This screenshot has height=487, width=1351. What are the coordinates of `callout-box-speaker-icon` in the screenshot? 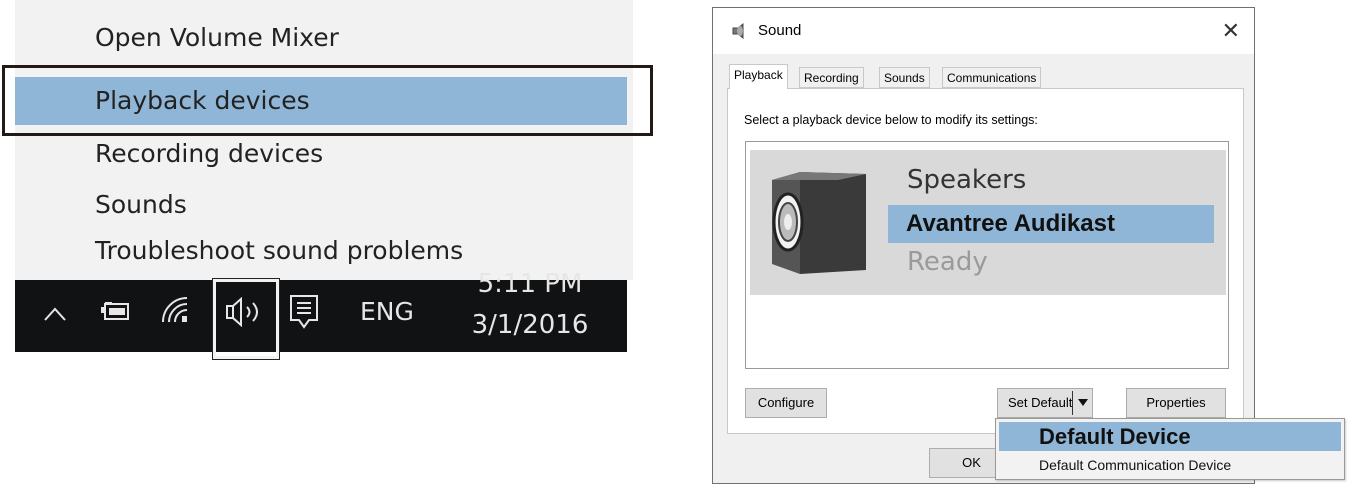 It's located at (246, 319).